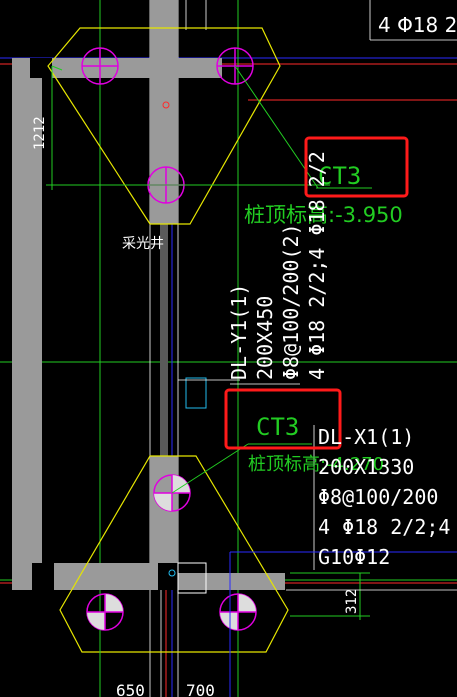 The image size is (457, 697). What do you see at coordinates (231, 581) in the screenshot?
I see `bottom-wall-right` at bounding box center [231, 581].